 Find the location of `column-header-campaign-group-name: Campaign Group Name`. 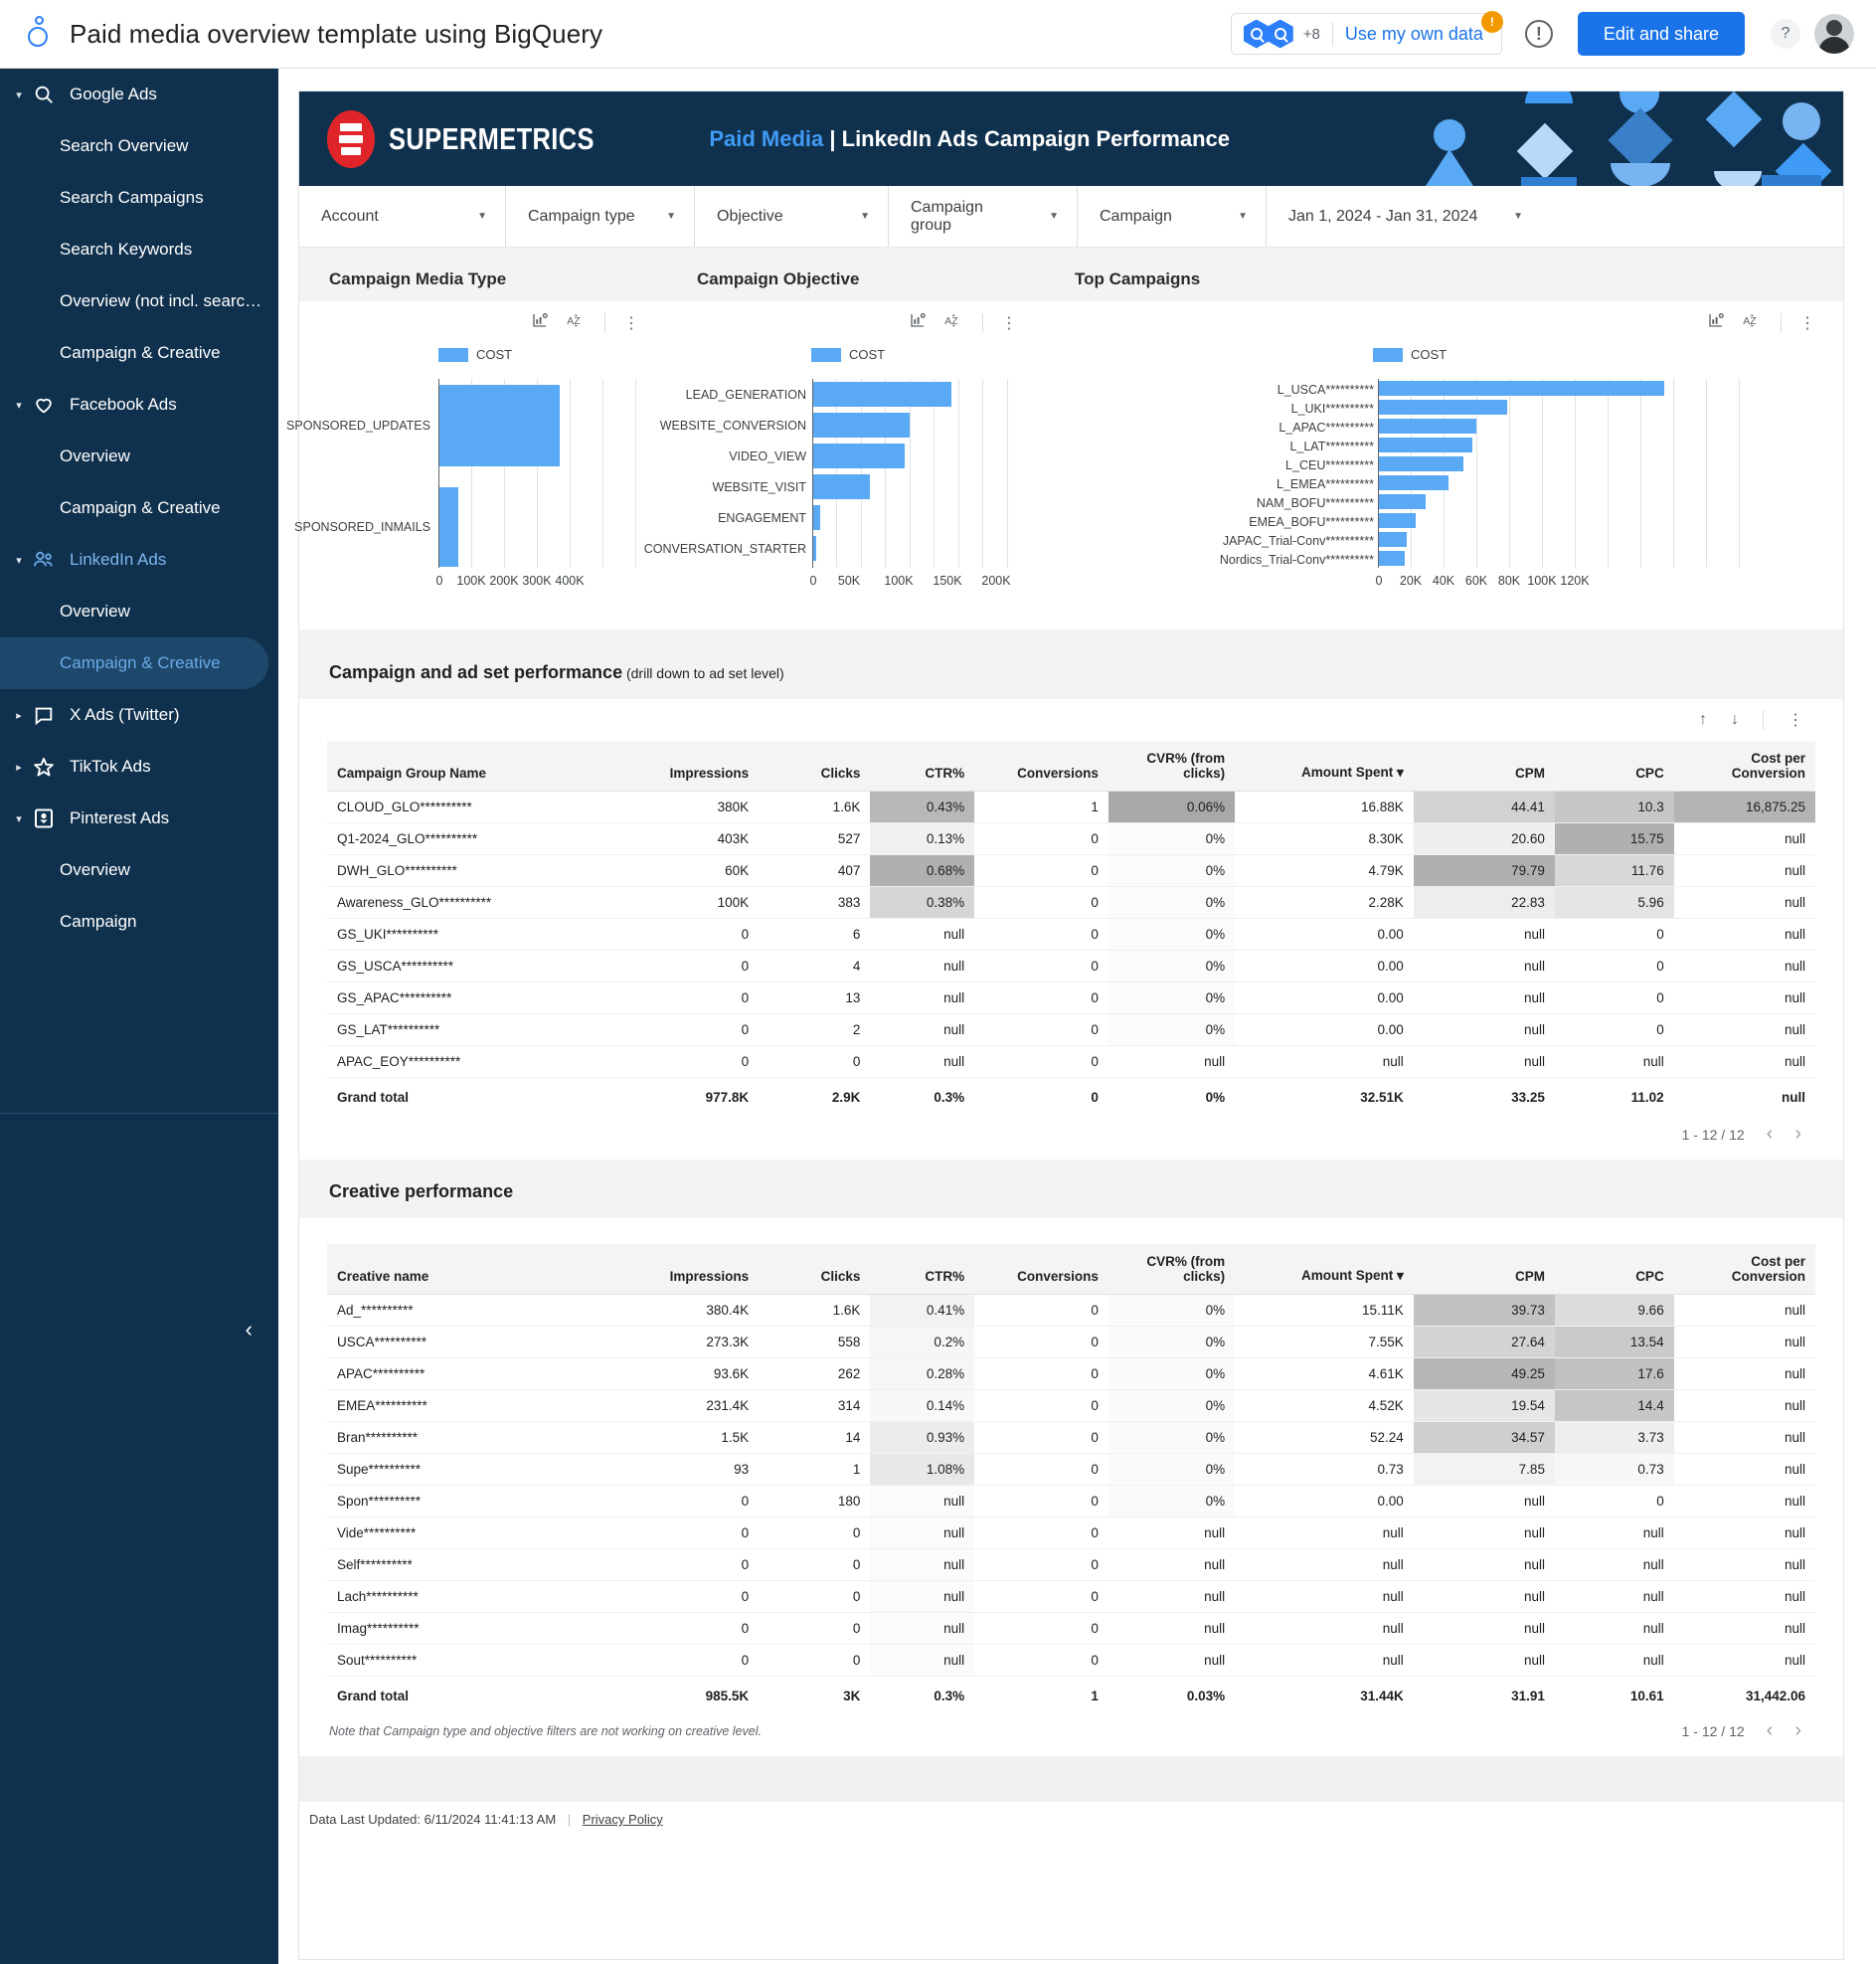

column-header-campaign-group-name: Campaign Group Name is located at coordinates (468, 766).